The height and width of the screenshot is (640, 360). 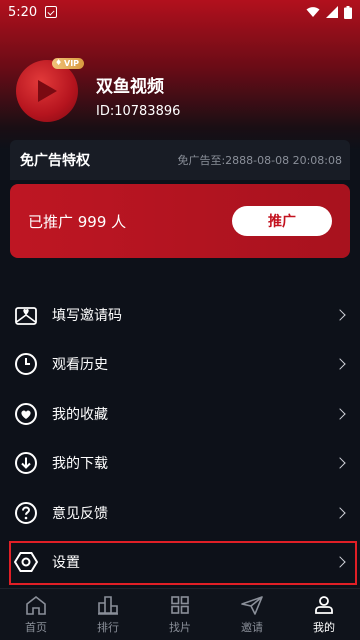 What do you see at coordinates (180, 315) in the screenshot?
I see `menu-item-invite-code: 填写邀请码` at bounding box center [180, 315].